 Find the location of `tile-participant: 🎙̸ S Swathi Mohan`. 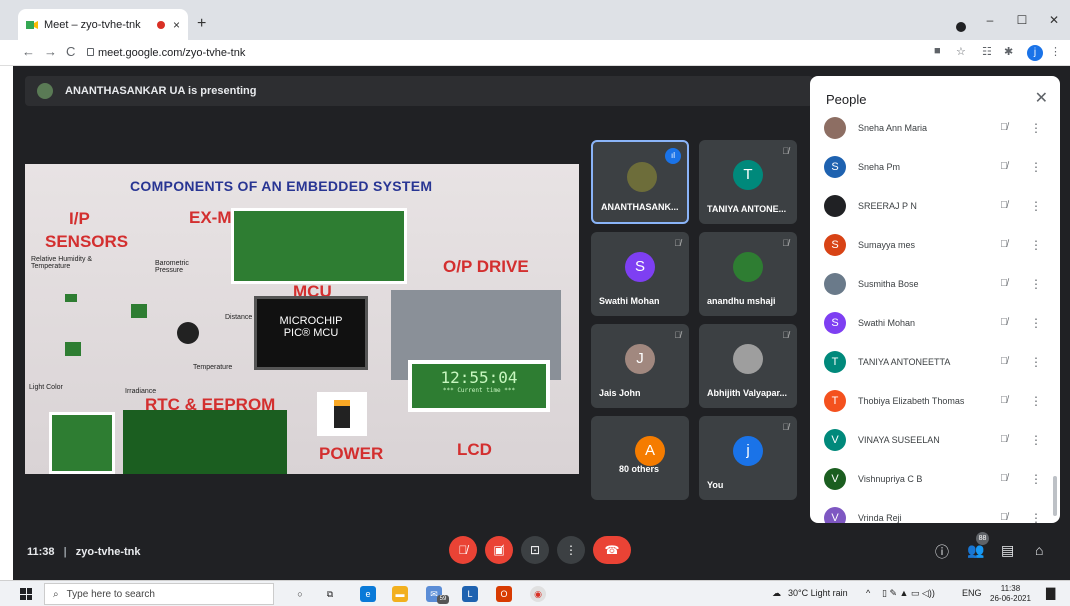

tile-participant: 🎙̸ S Swathi Mohan is located at coordinates (640, 274).